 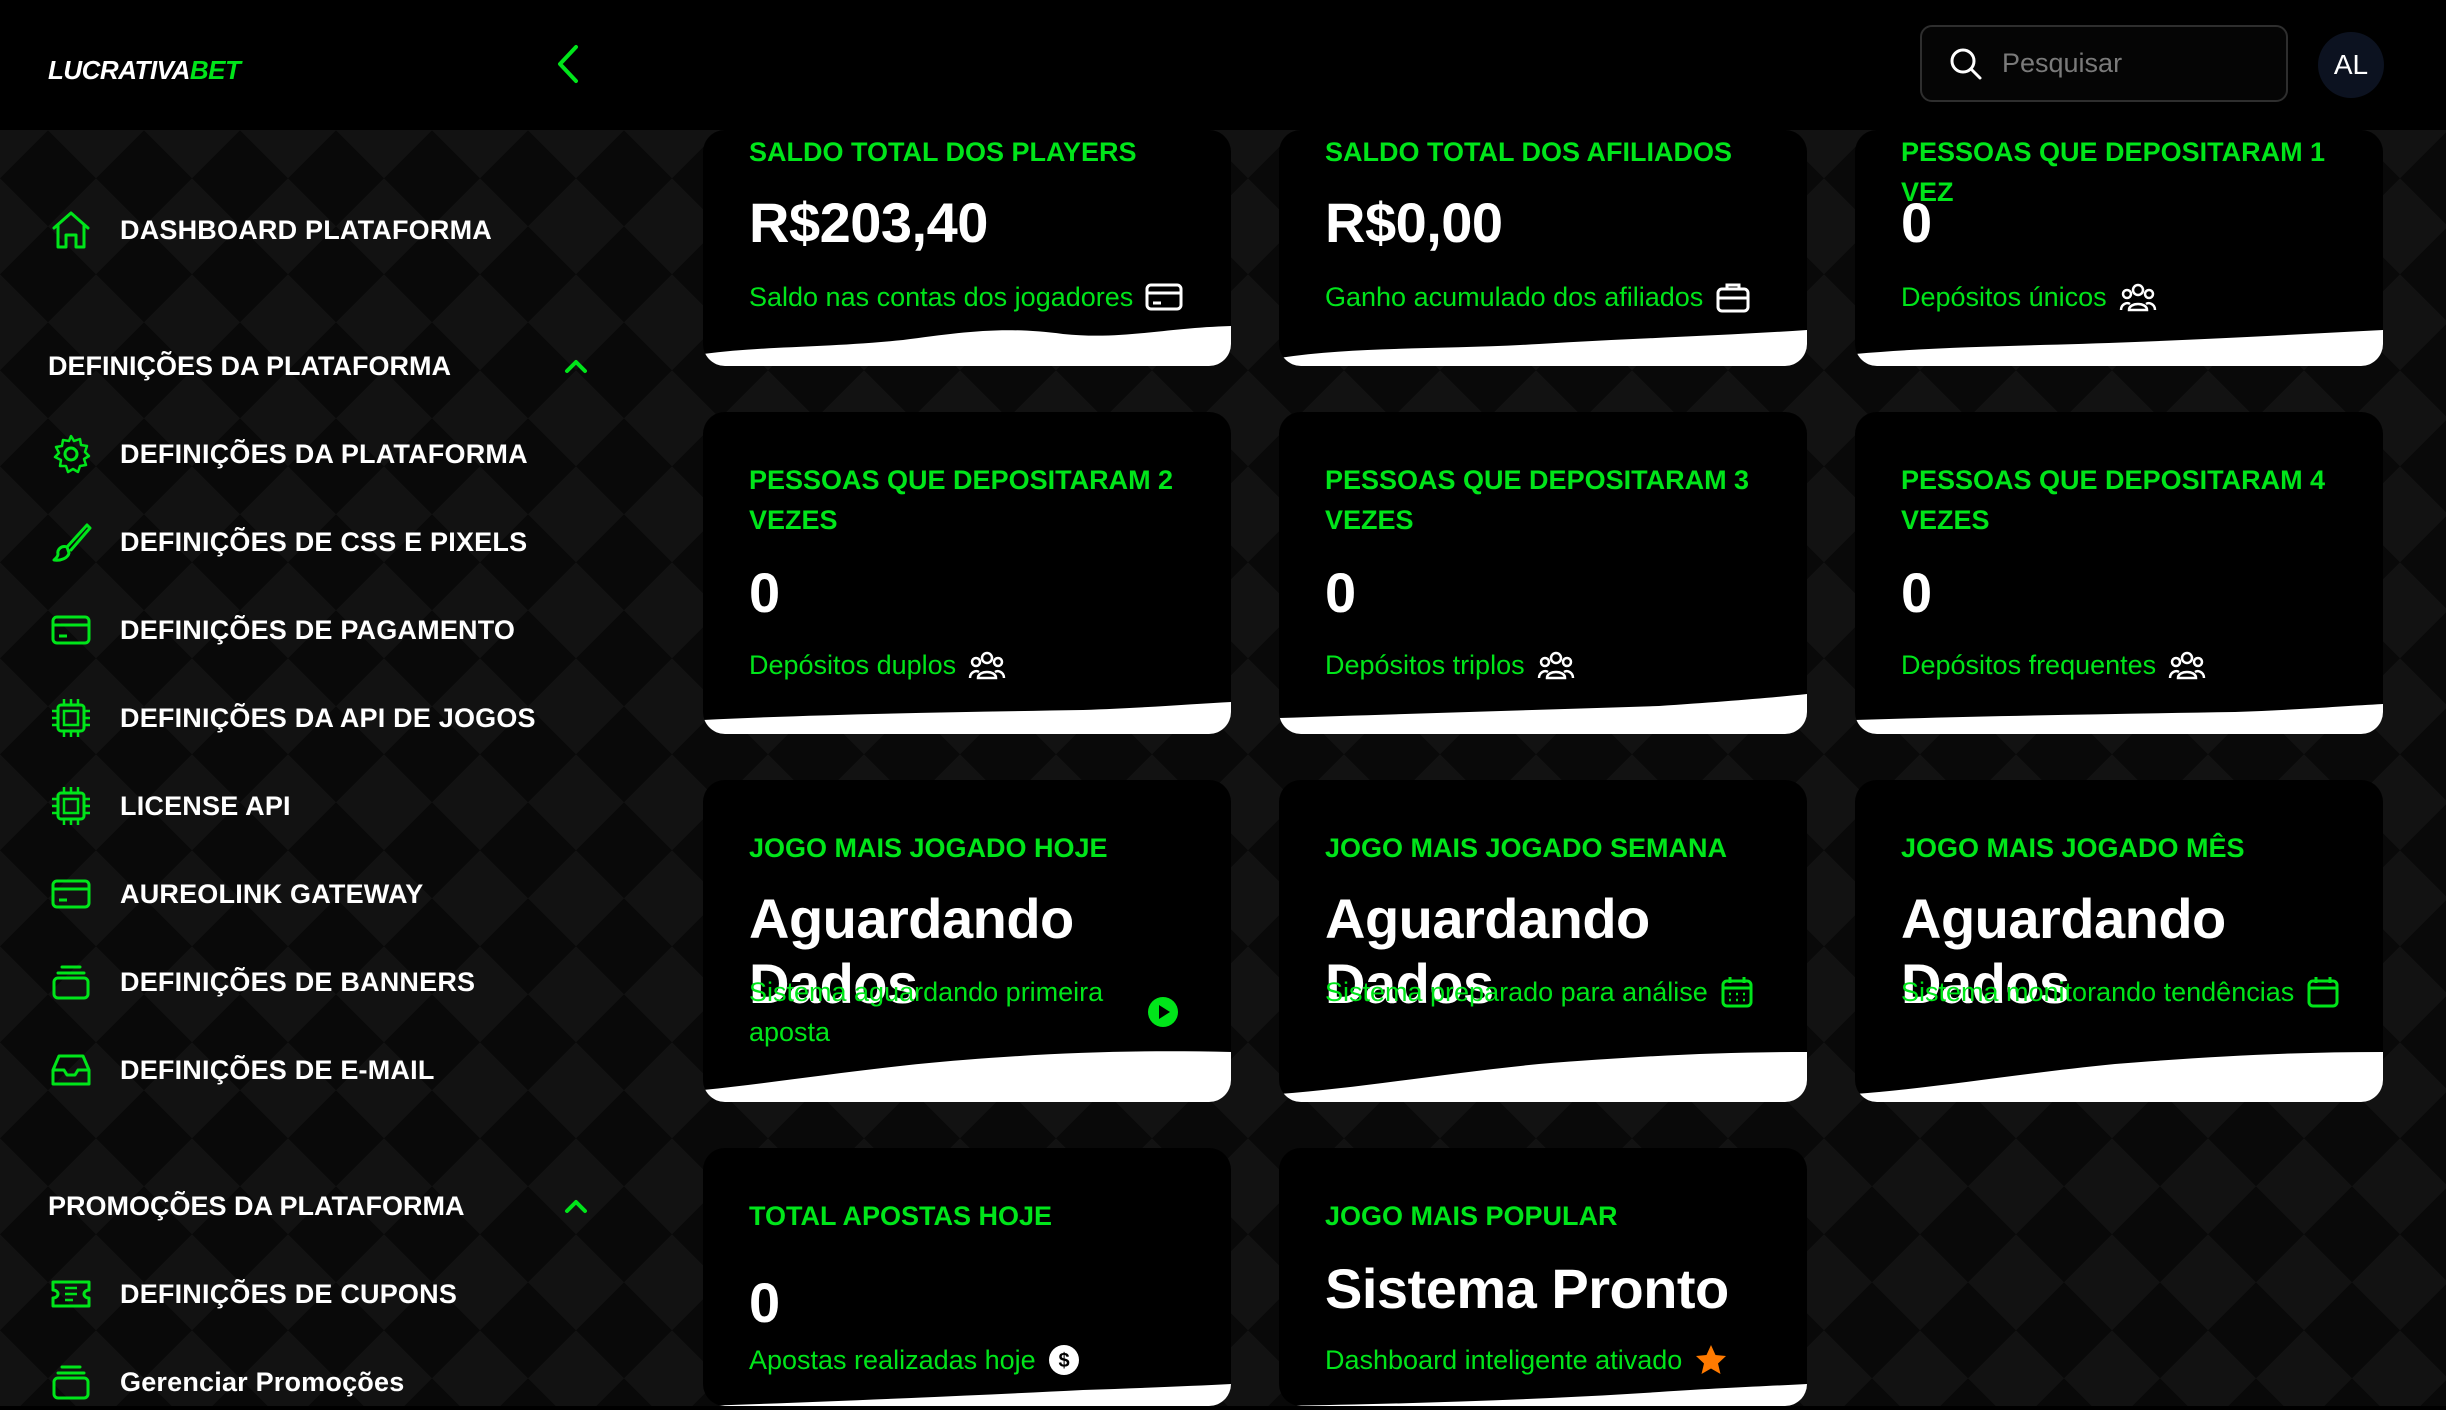 I want to click on search-box, so click(x=2104, y=63).